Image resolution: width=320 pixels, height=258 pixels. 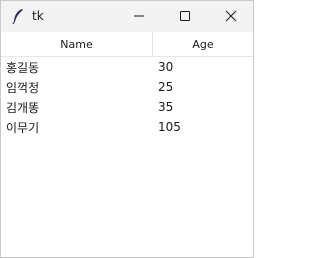 I want to click on minimize-button, so click(x=139, y=16).